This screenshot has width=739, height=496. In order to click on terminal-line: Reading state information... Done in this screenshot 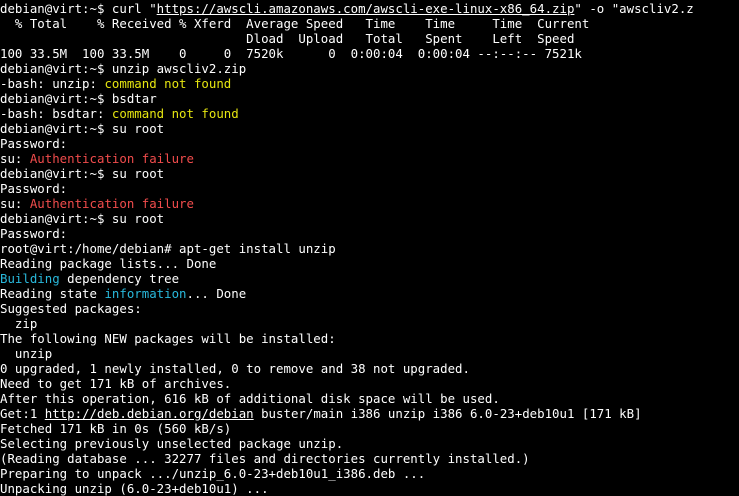, I will do `click(369, 293)`.